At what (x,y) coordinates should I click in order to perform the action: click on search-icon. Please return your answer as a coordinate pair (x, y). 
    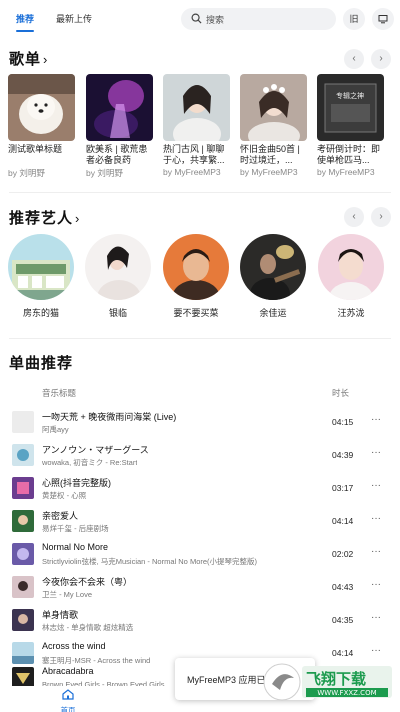
    Looking at the image, I should click on (196, 18).